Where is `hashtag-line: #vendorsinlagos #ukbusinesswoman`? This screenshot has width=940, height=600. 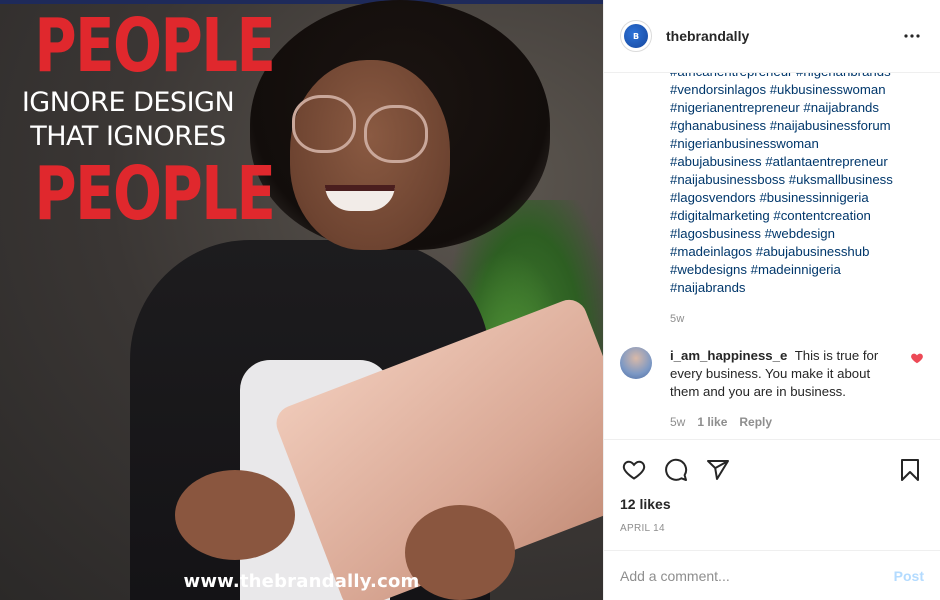
hashtag-line: #vendorsinlagos #ukbusinesswoman is located at coordinates (797, 90).